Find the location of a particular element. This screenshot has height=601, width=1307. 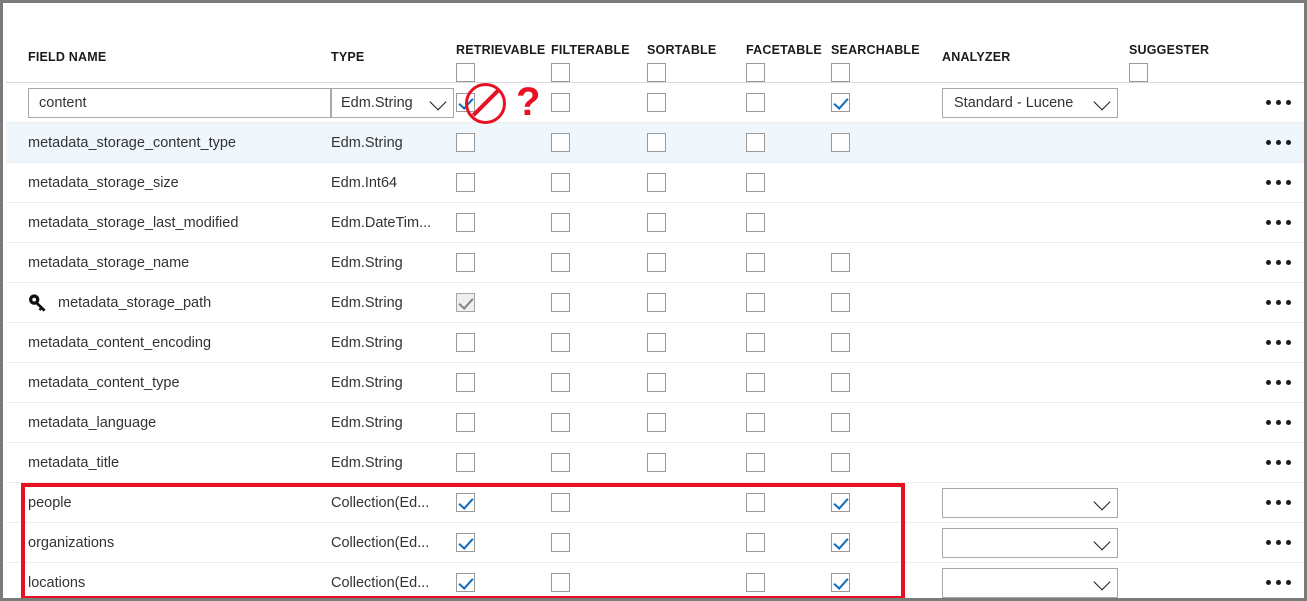

table-row: Edm.String Standard - Lucene is located at coordinates (655, 103).